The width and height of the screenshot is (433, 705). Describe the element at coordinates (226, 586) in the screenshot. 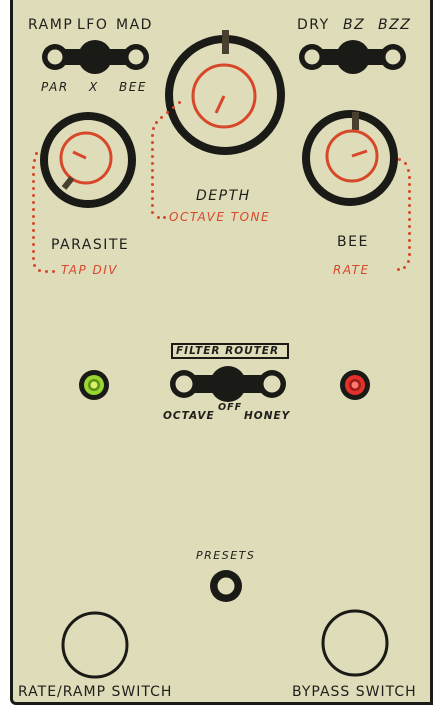

I see `presets-button` at that location.